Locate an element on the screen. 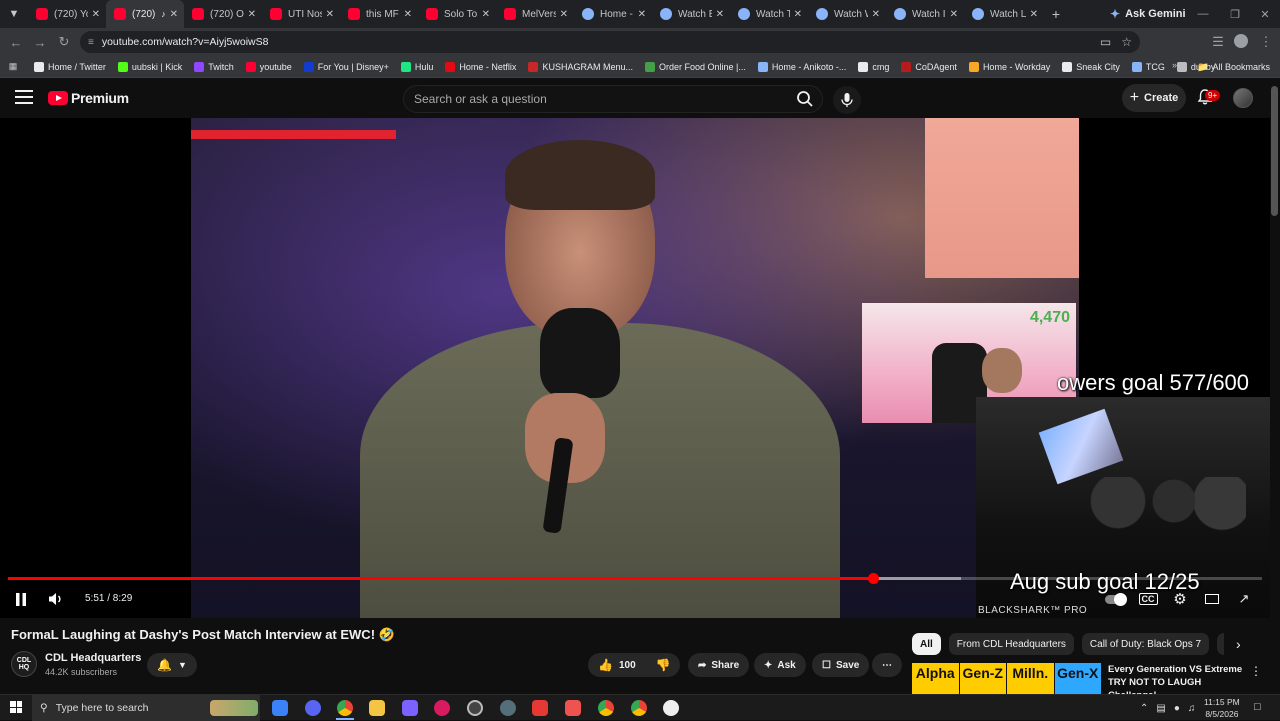  acrobat-icon is located at coordinates (573, 708).